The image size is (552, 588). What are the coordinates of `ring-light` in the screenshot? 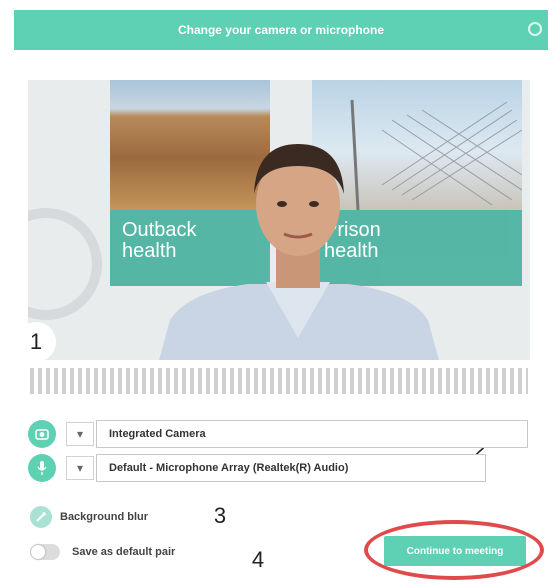 It's located at (65, 264).